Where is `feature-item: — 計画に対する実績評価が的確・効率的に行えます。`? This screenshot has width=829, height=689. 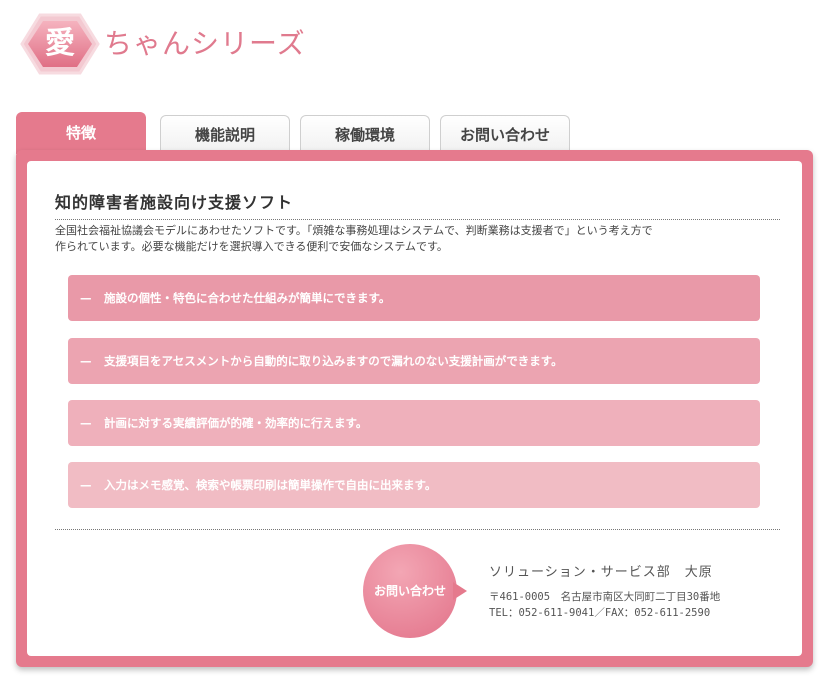 feature-item: — 計画に対する実績評価が的確・効率的に行えます。 is located at coordinates (414, 423).